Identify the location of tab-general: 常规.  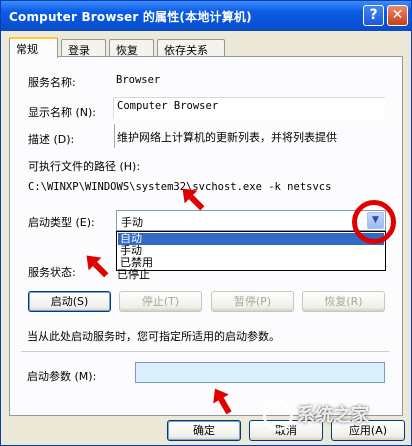
(33, 47).